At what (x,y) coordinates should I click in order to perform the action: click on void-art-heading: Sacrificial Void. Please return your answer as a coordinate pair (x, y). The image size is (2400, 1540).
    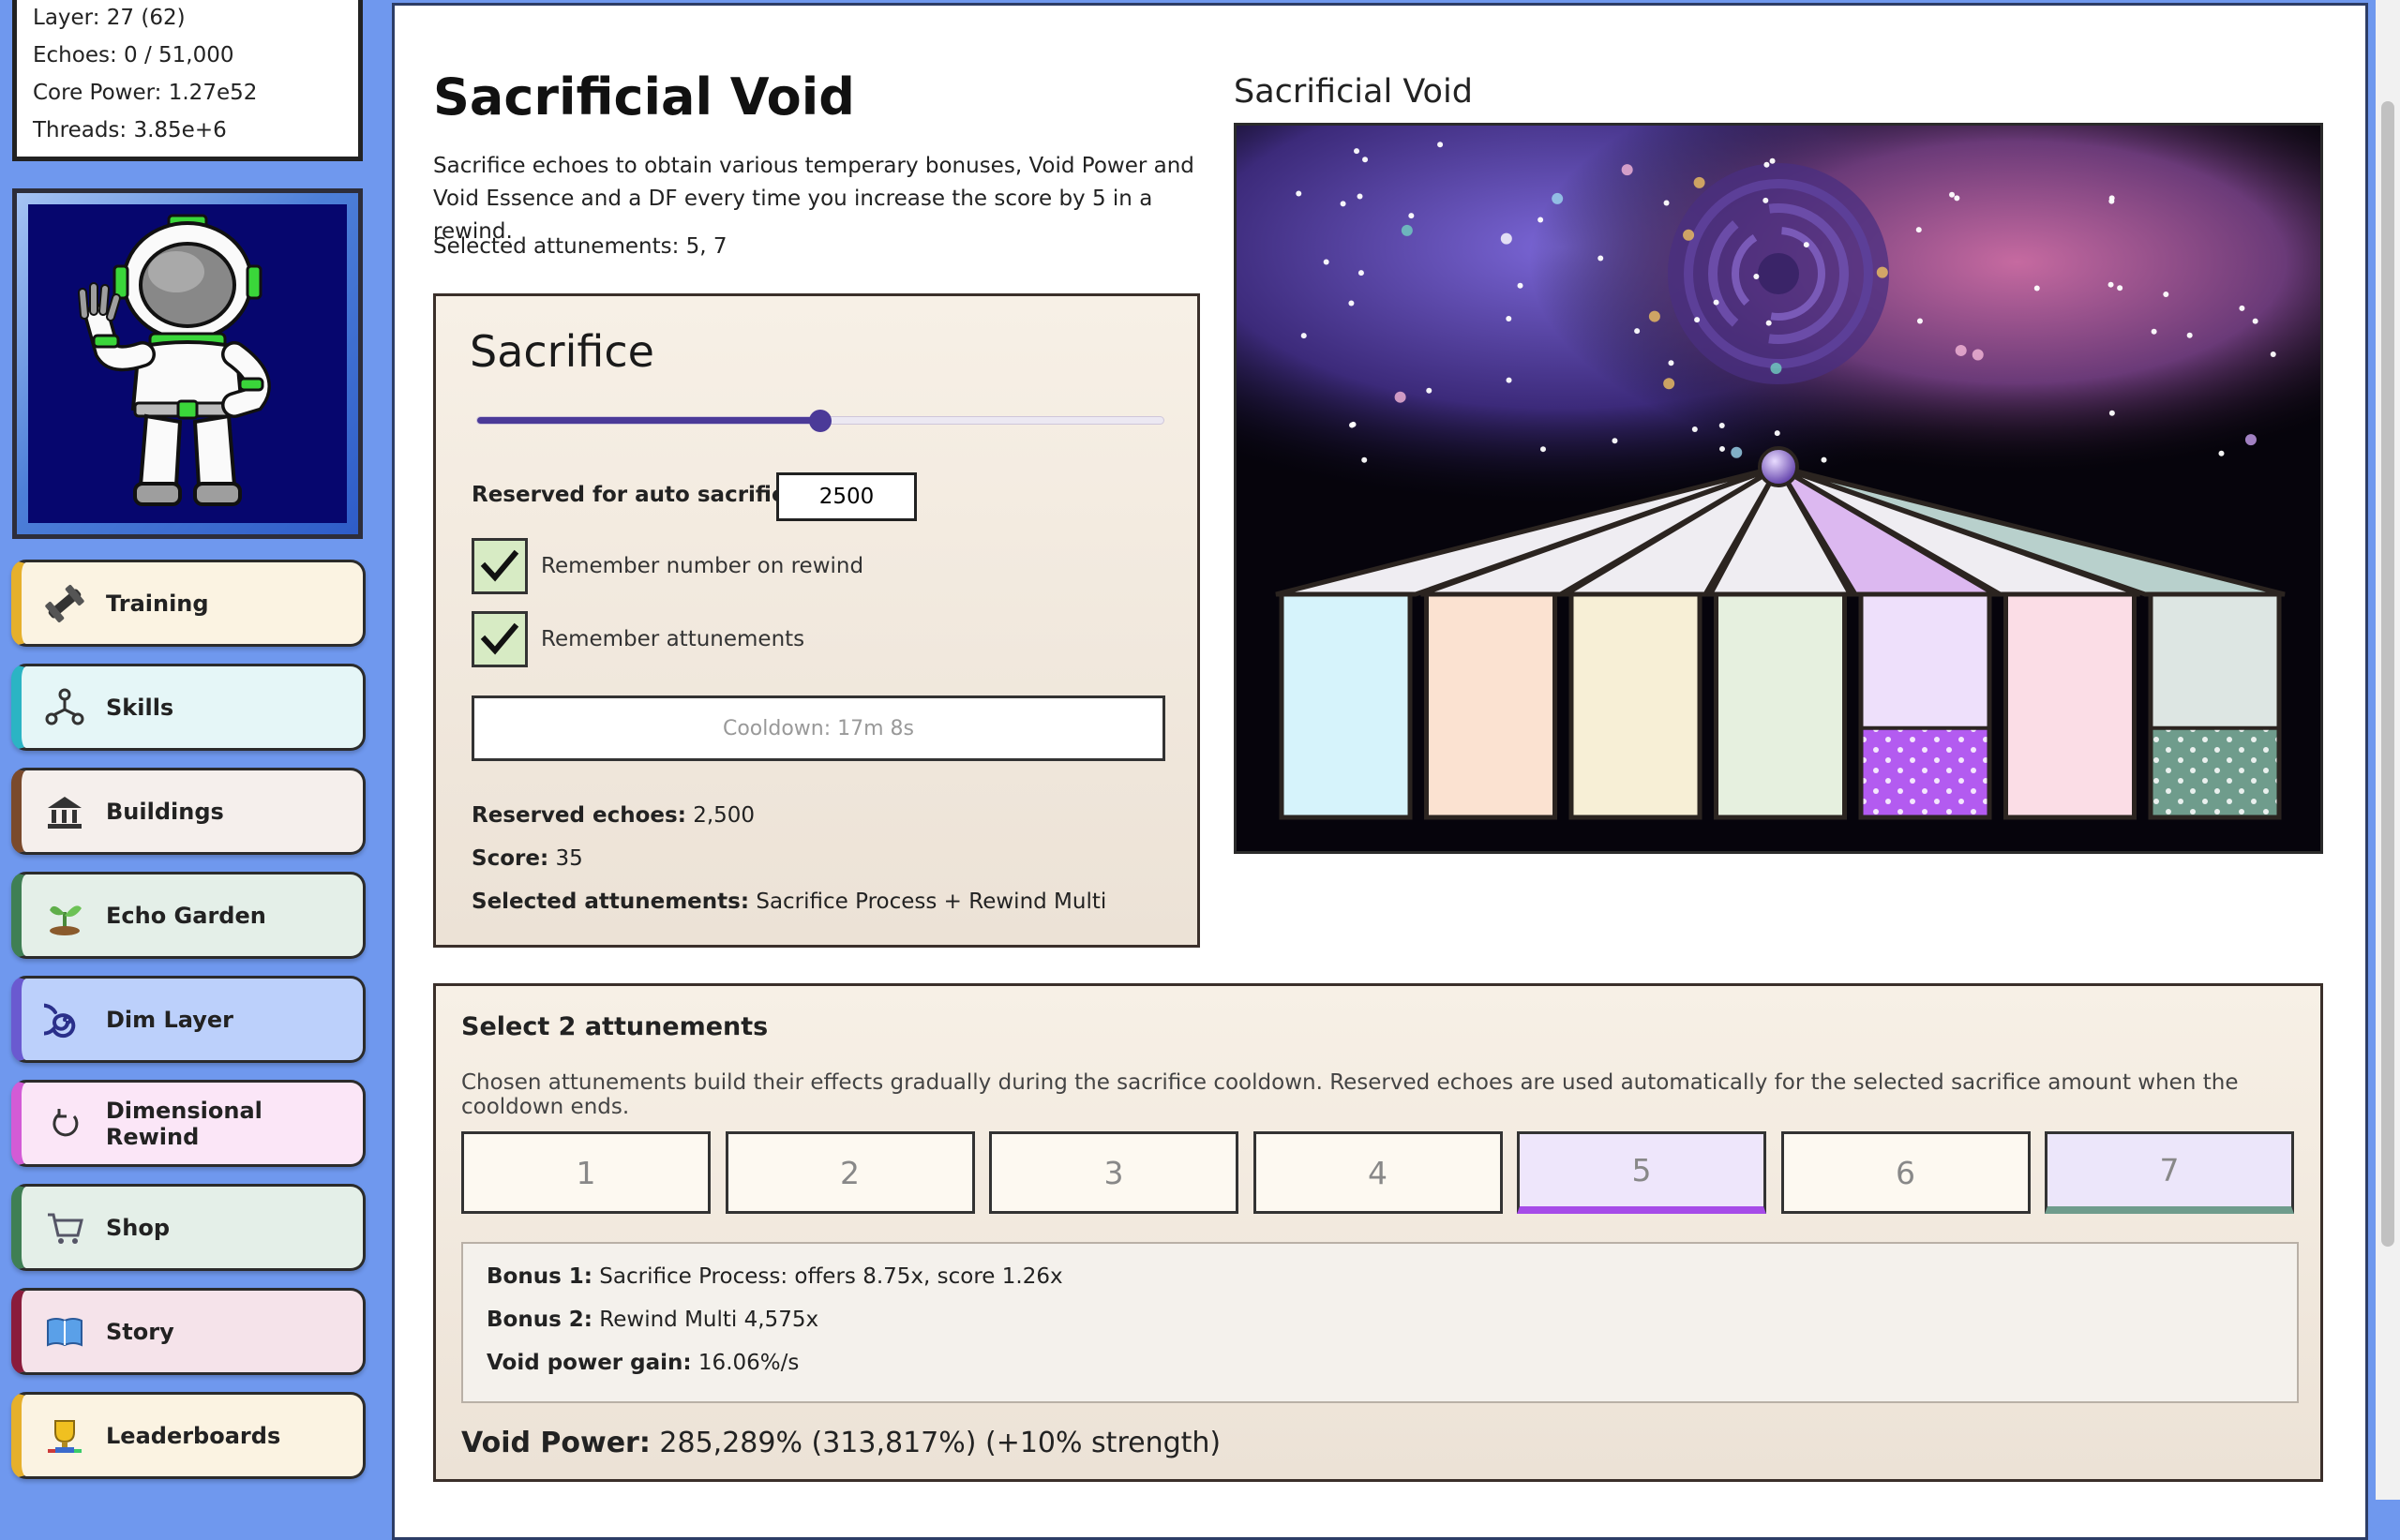
    Looking at the image, I should click on (1353, 92).